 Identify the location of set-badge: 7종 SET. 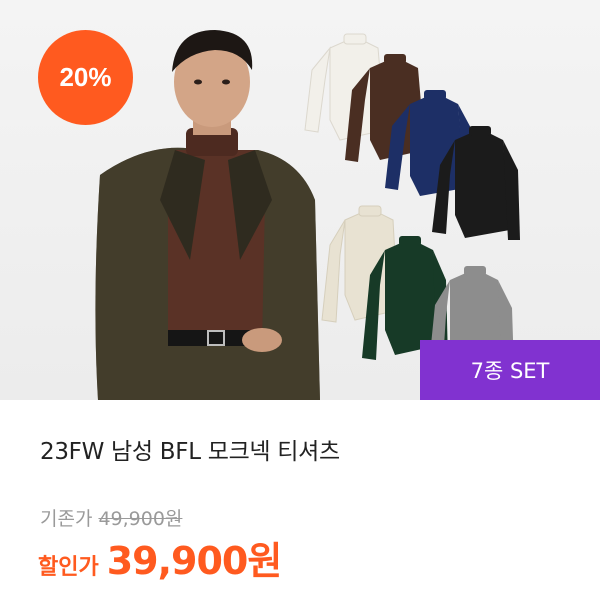
(510, 370).